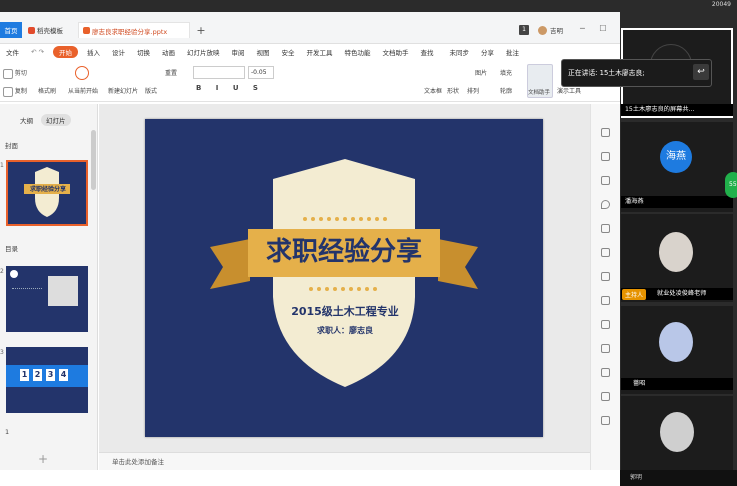  Describe the element at coordinates (426, 52) in the screenshot. I see `menu-search: 查找` at that location.